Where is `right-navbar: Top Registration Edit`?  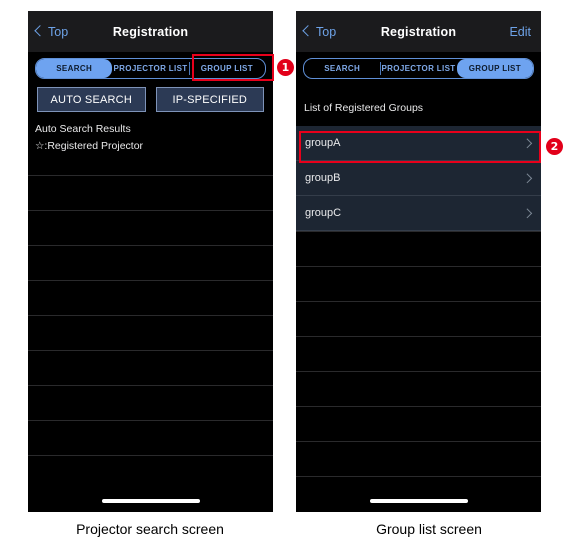 right-navbar: Top Registration Edit is located at coordinates (418, 31).